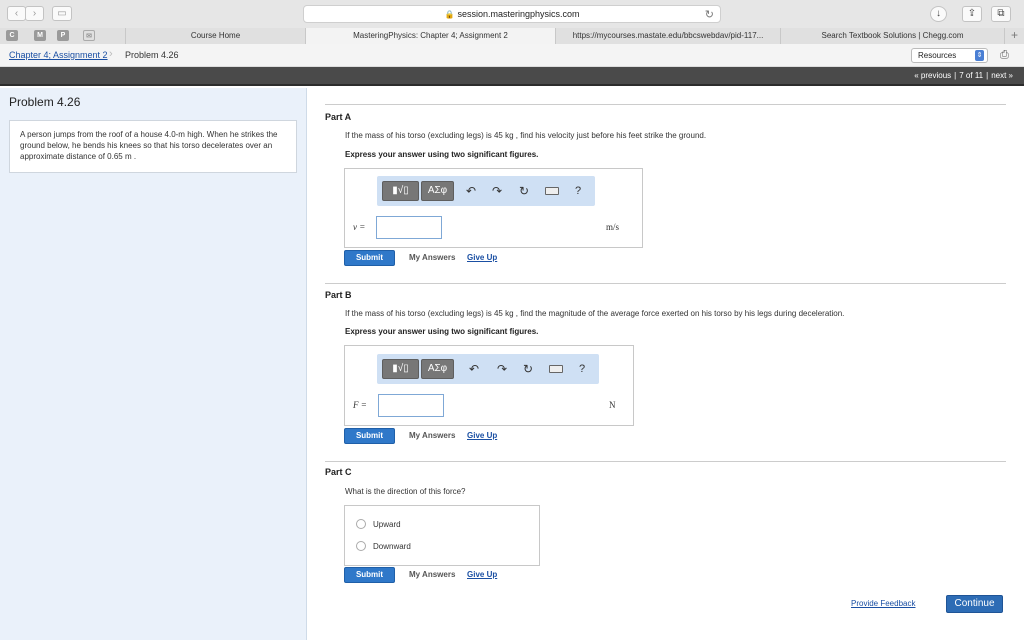  What do you see at coordinates (409, 227) in the screenshot?
I see `part-a-answer-input` at bounding box center [409, 227].